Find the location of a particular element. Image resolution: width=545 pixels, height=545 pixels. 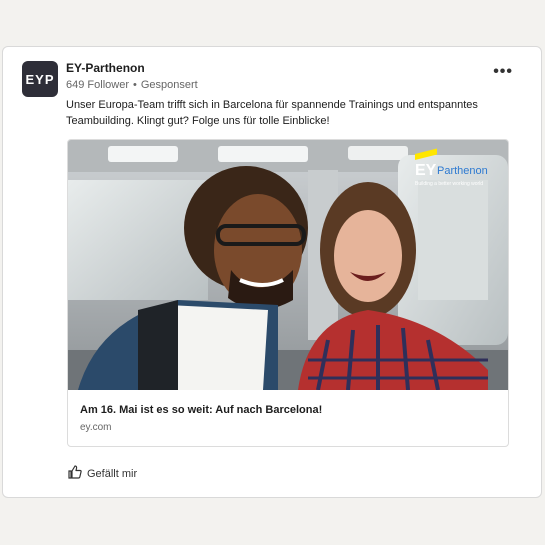

like-button: Gefällt mir is located at coordinates (102, 473).